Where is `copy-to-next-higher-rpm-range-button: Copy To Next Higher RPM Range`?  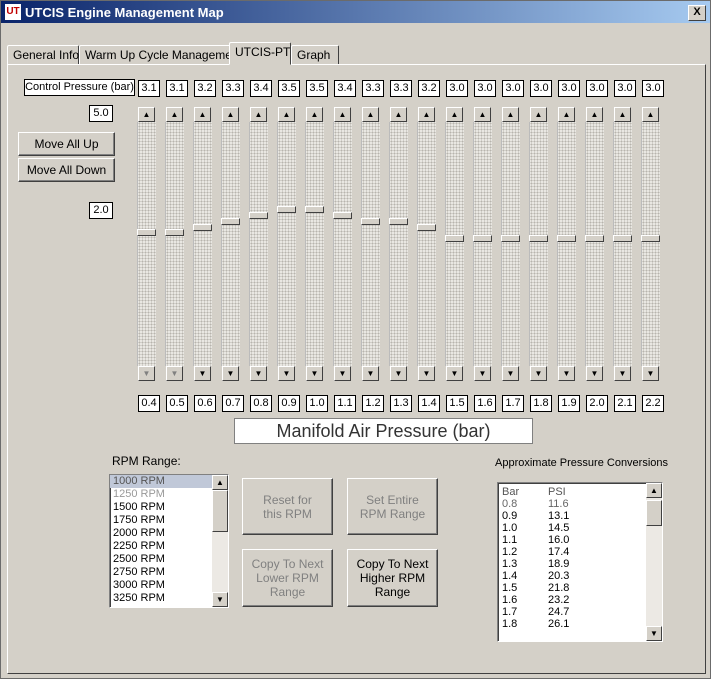
copy-to-next-higher-rpm-range-button: Copy To Next Higher RPM Range is located at coordinates (392, 578).